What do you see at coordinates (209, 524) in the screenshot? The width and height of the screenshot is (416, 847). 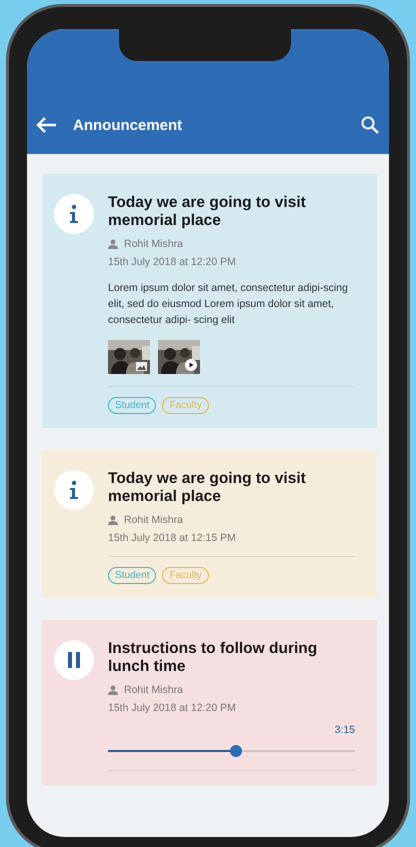 I see `announcement-card: Today we are going to visit memorial place Rohit Mishra 15th July 2018 at 12:15 PM Student Faculty` at bounding box center [209, 524].